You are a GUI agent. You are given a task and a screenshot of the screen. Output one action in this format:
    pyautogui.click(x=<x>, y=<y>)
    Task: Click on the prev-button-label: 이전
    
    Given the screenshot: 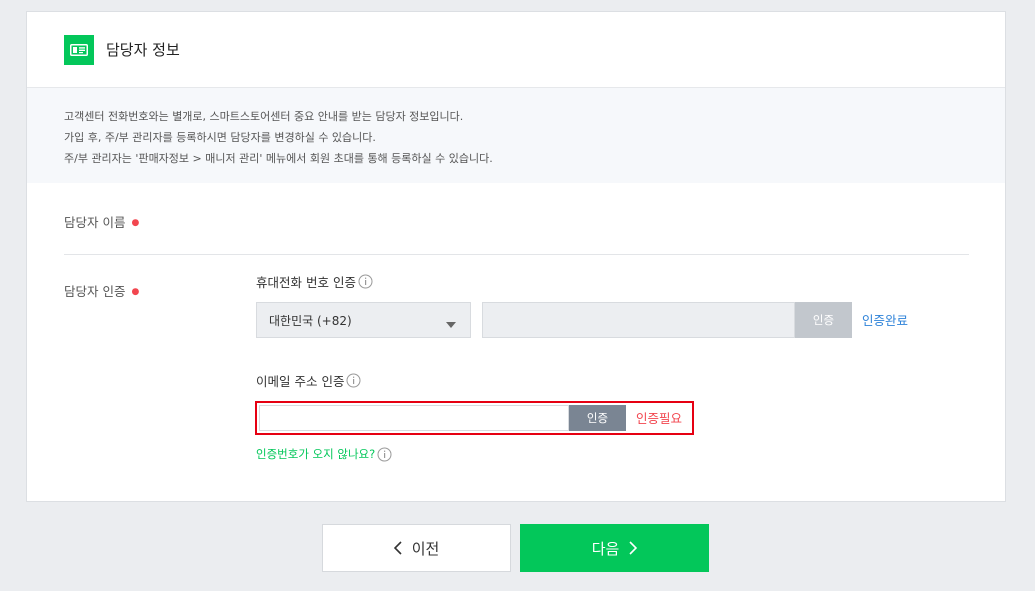 What is the action you would take?
    pyautogui.click(x=425, y=548)
    